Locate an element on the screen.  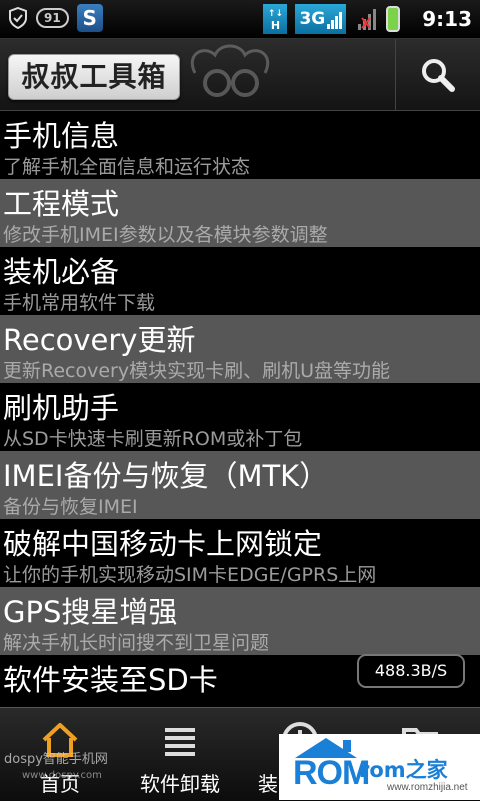
rom-cn-text: rom之家 is located at coordinates (403, 770).